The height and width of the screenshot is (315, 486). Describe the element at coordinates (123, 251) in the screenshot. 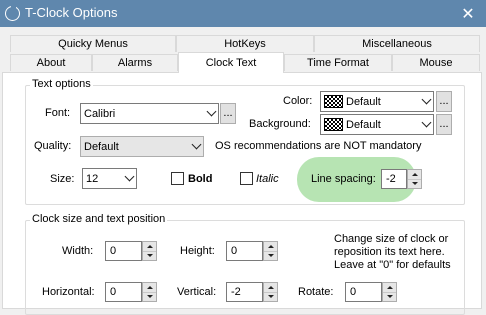

I see `width-input: 0` at that location.